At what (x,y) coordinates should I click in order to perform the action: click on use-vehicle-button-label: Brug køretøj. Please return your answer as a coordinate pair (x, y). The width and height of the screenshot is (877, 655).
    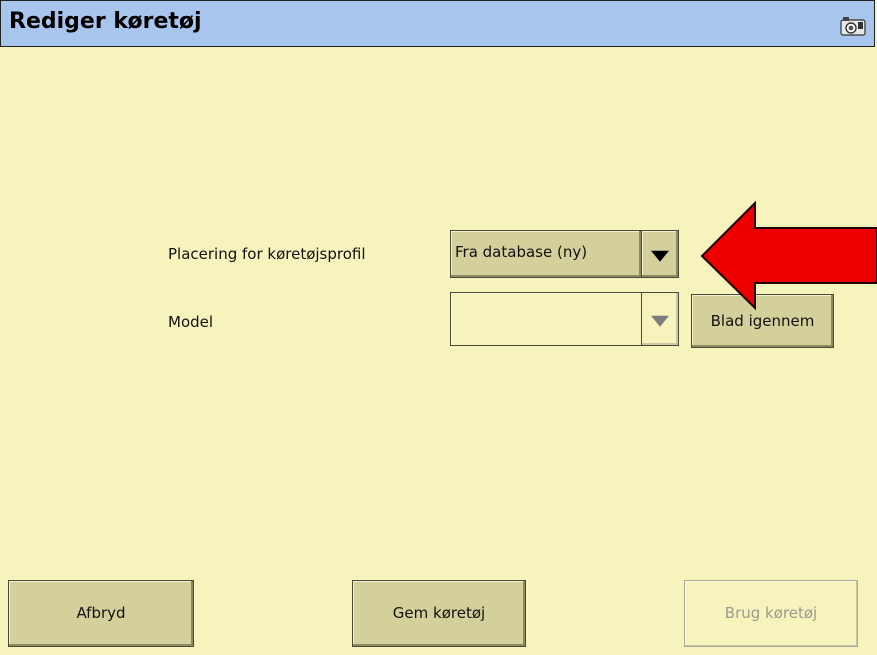
    Looking at the image, I should click on (771, 613).